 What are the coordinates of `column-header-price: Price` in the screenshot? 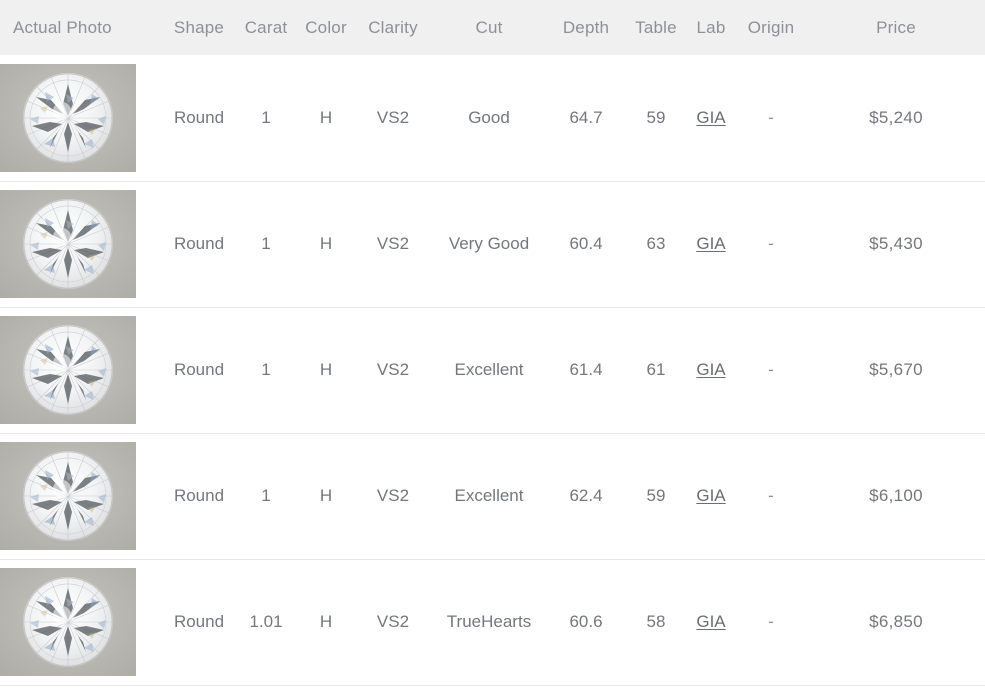 It's located at (896, 27).